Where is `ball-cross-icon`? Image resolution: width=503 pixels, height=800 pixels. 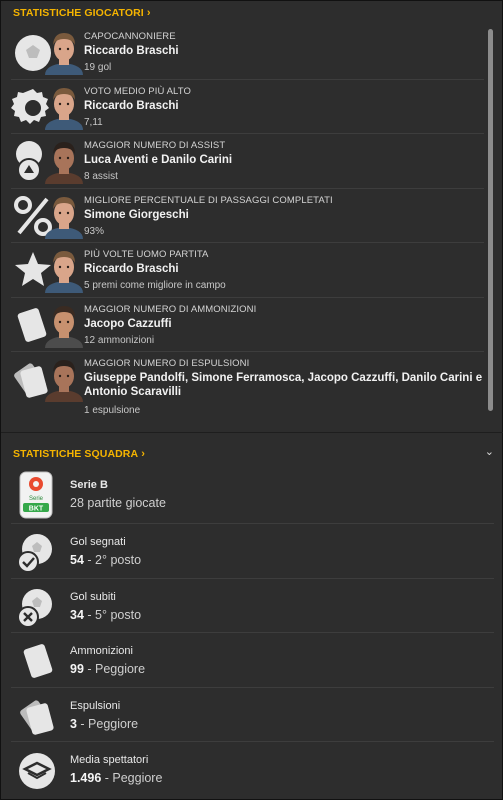
ball-cross-icon is located at coordinates (34, 608).